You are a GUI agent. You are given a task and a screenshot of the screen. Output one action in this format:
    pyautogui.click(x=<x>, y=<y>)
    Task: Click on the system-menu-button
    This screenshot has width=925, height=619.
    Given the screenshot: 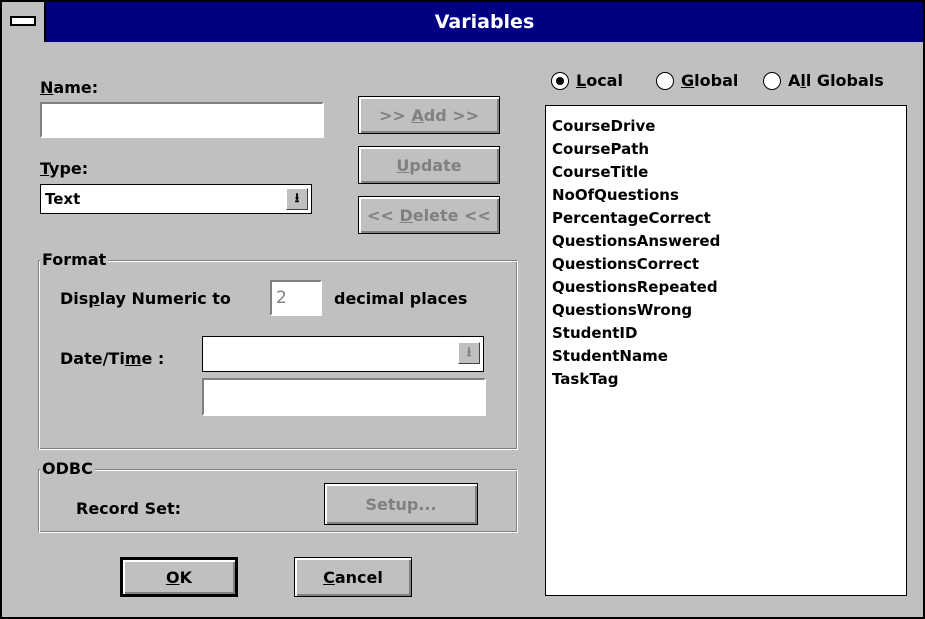 What is the action you would take?
    pyautogui.click(x=24, y=22)
    